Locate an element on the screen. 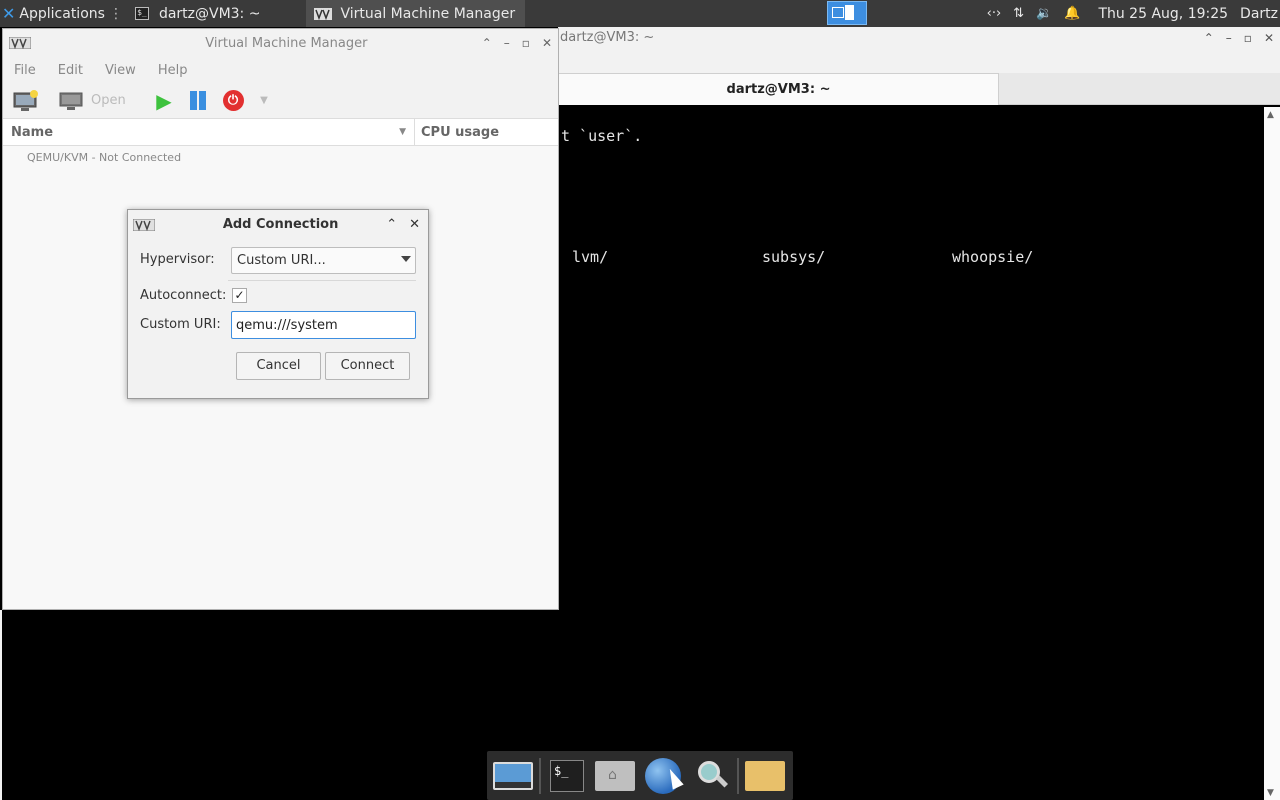  volume-icon: 🔉 is located at coordinates (1044, 13).